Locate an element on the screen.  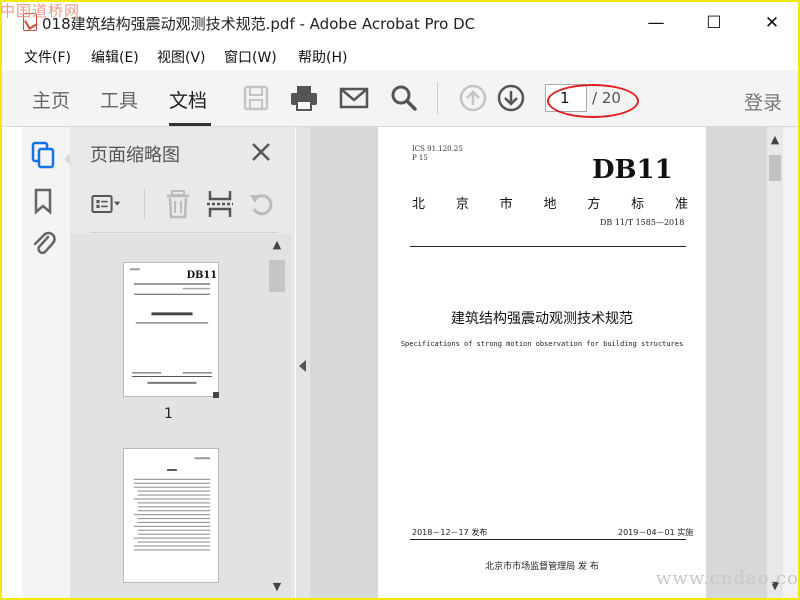
page-up-icon is located at coordinates (473, 98).